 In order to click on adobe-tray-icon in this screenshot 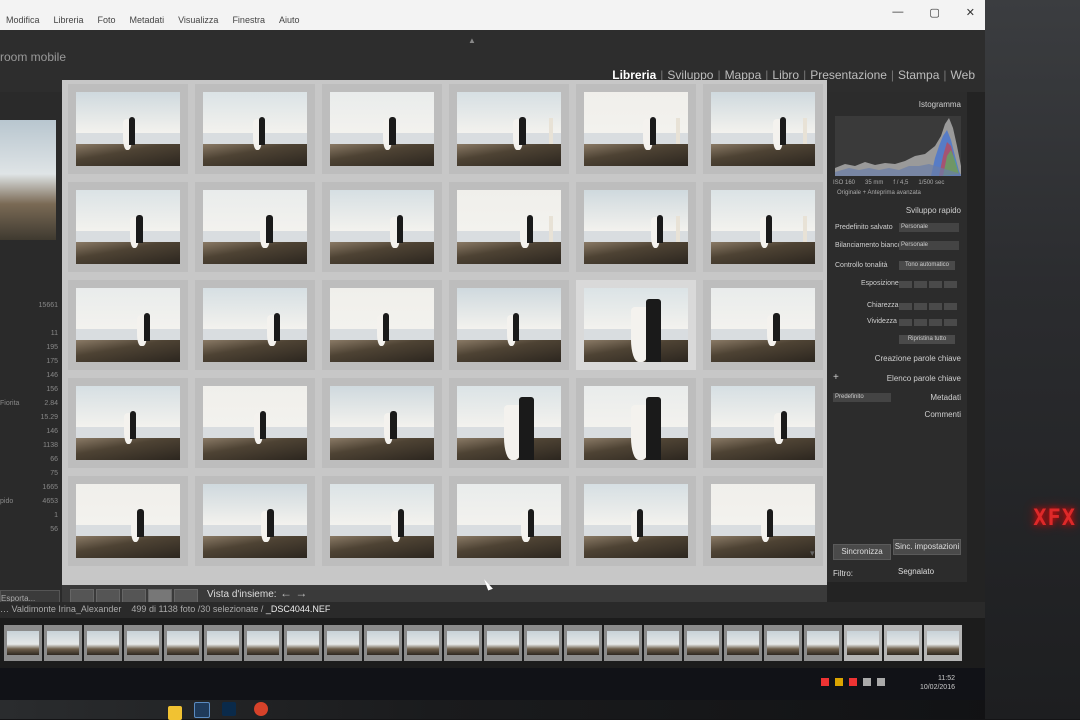, I will do `click(825, 682)`.